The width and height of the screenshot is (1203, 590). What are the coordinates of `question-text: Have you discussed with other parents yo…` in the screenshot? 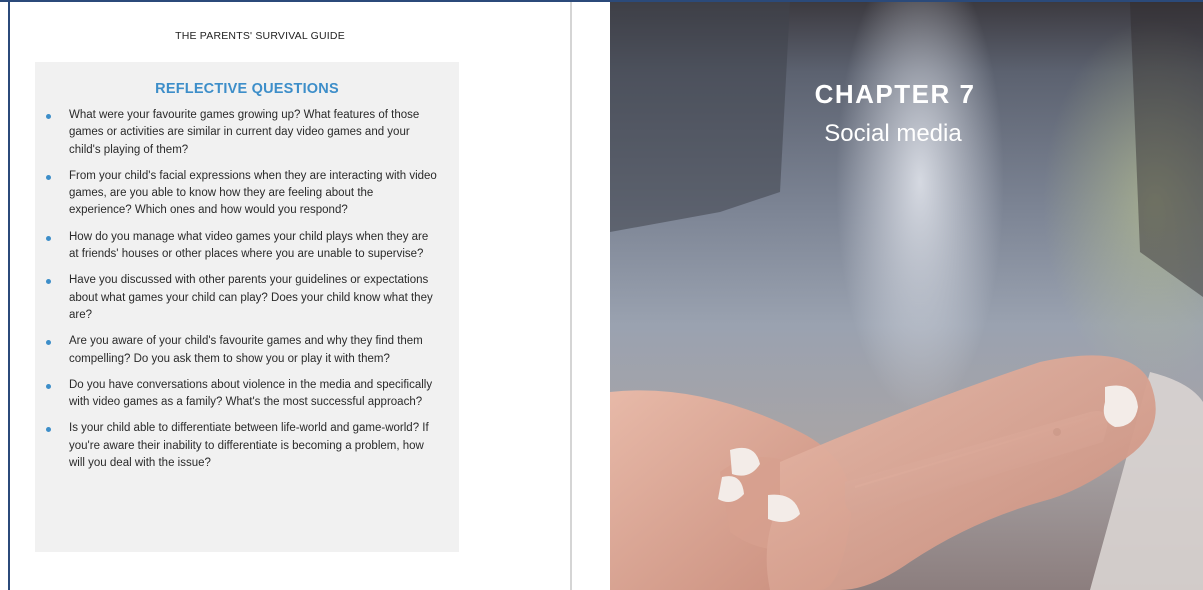 It's located at (251, 297).